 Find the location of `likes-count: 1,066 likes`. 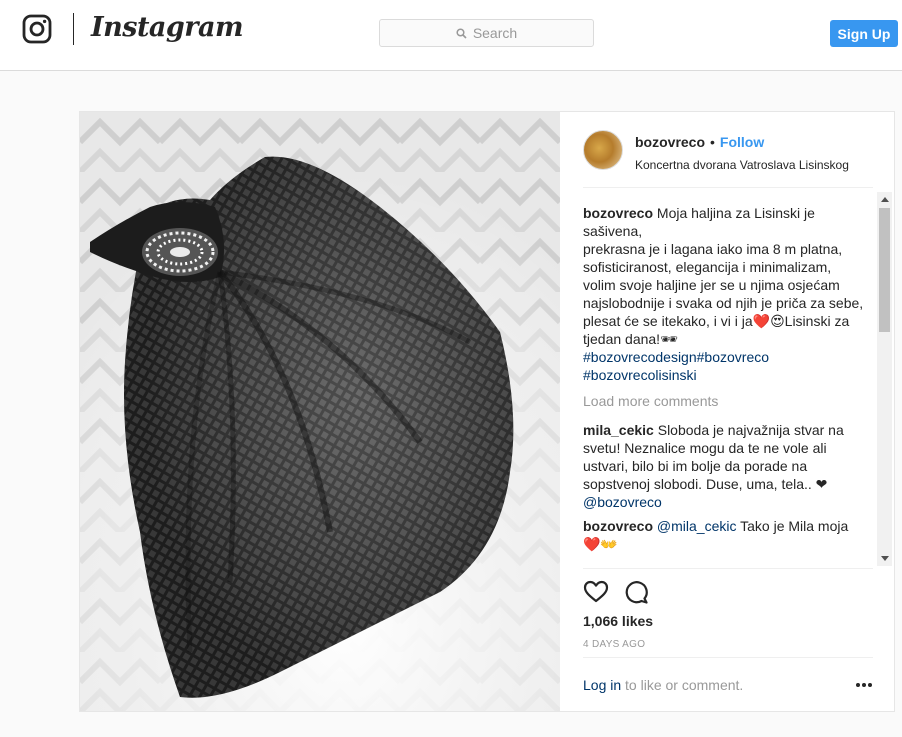

likes-count: 1,066 likes is located at coordinates (618, 621).